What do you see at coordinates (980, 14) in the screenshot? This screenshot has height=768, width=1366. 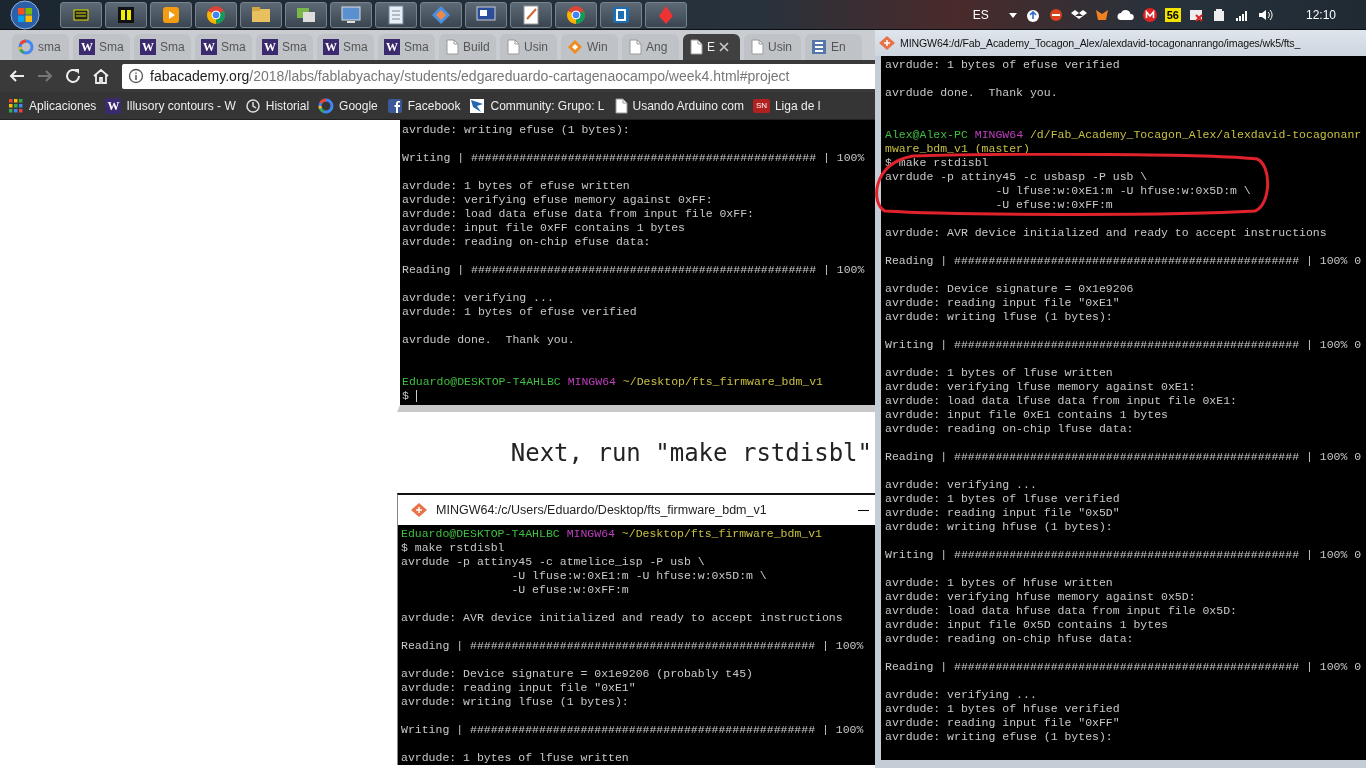 I see `language-indicator: ES` at bounding box center [980, 14].